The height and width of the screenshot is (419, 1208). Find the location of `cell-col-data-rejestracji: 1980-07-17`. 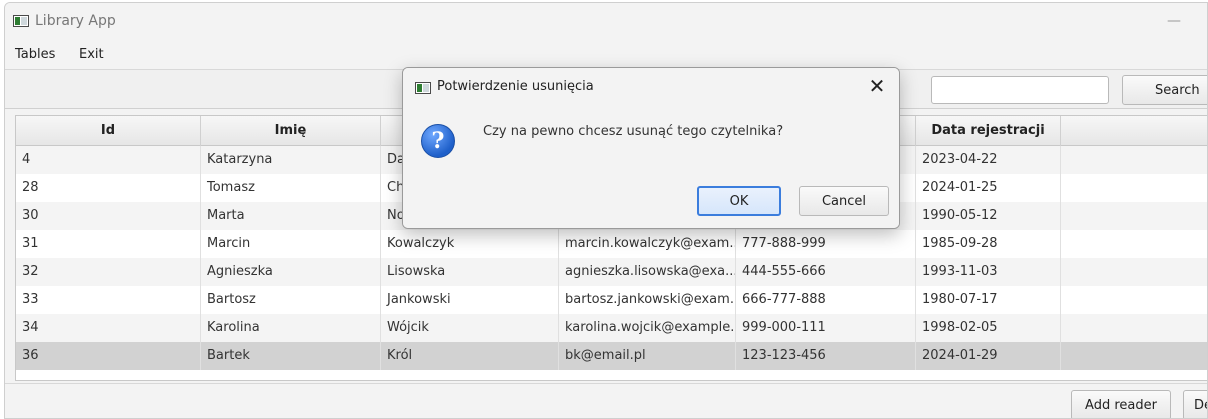

cell-col-data-rejestracji: 1980-07-17 is located at coordinates (988, 300).